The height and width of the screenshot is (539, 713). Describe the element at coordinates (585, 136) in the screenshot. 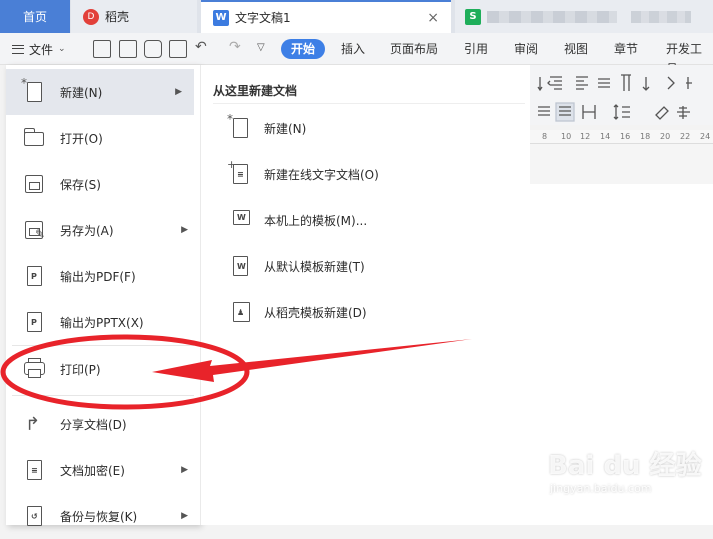

I see `ruler-tick: 12` at that location.